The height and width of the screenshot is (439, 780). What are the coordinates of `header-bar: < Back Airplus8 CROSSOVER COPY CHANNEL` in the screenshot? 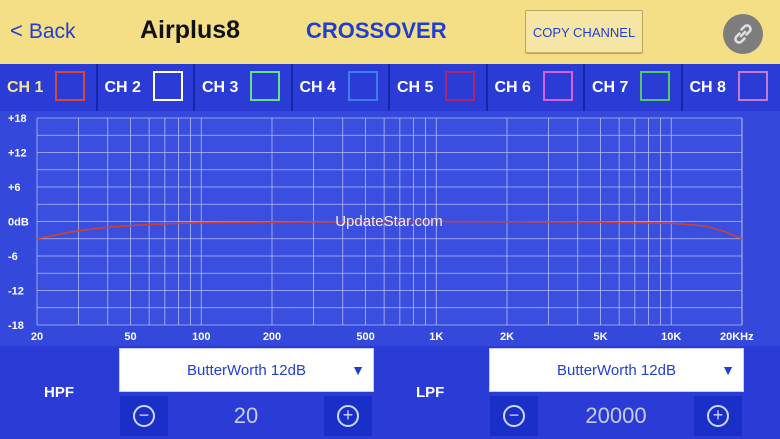 It's located at (390, 32).